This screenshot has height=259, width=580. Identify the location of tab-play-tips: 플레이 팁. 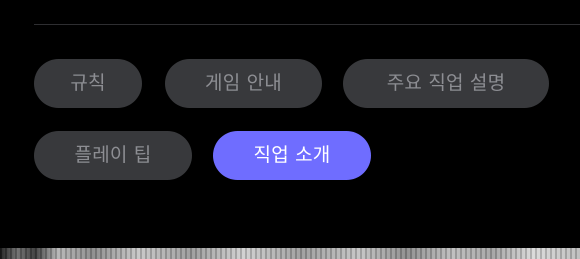
(113, 155).